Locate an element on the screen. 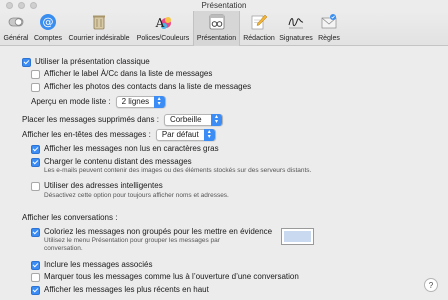  smart-addresses-checkbox: Utiliser des adresses intelligentes is located at coordinates (97, 186).